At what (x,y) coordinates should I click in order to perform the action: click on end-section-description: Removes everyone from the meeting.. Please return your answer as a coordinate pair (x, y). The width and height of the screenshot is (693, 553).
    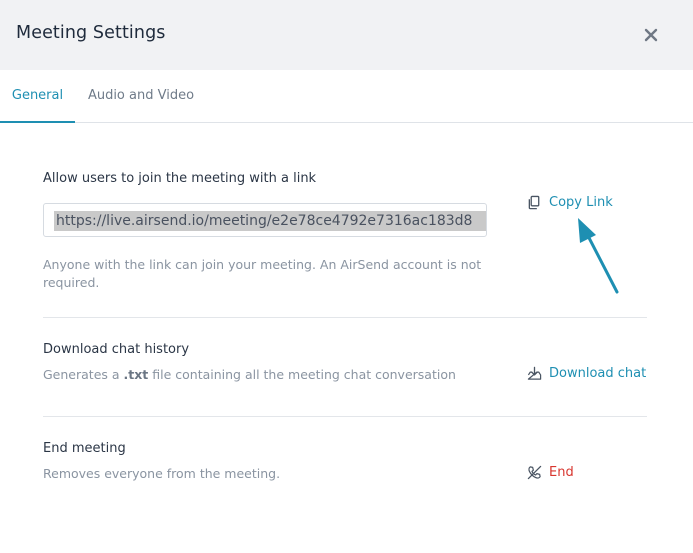
    Looking at the image, I should click on (162, 473).